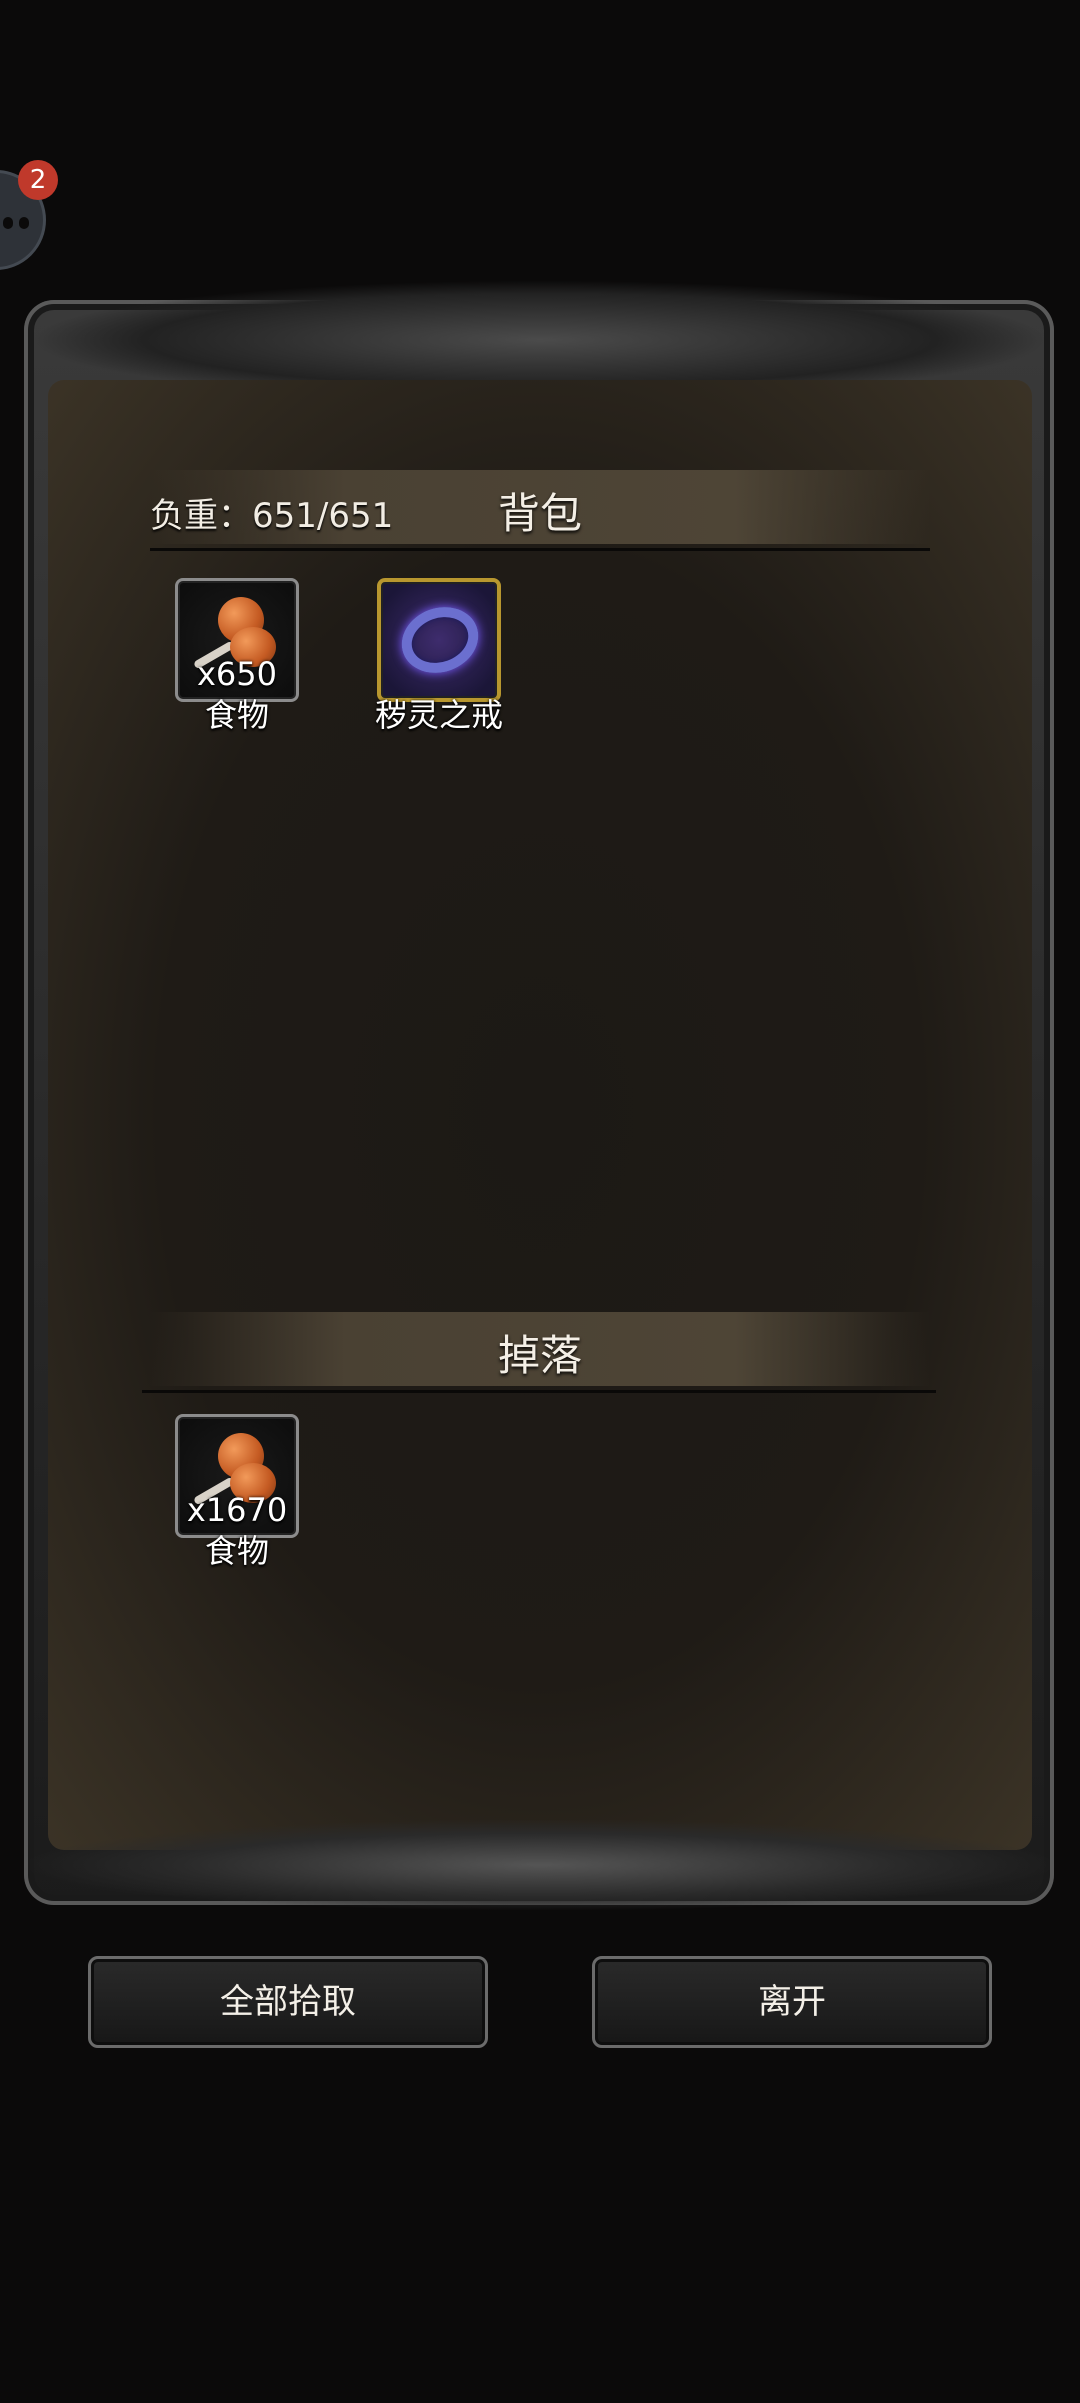 The width and height of the screenshot is (1080, 2403). I want to click on item-quantity: x650, so click(236, 674).